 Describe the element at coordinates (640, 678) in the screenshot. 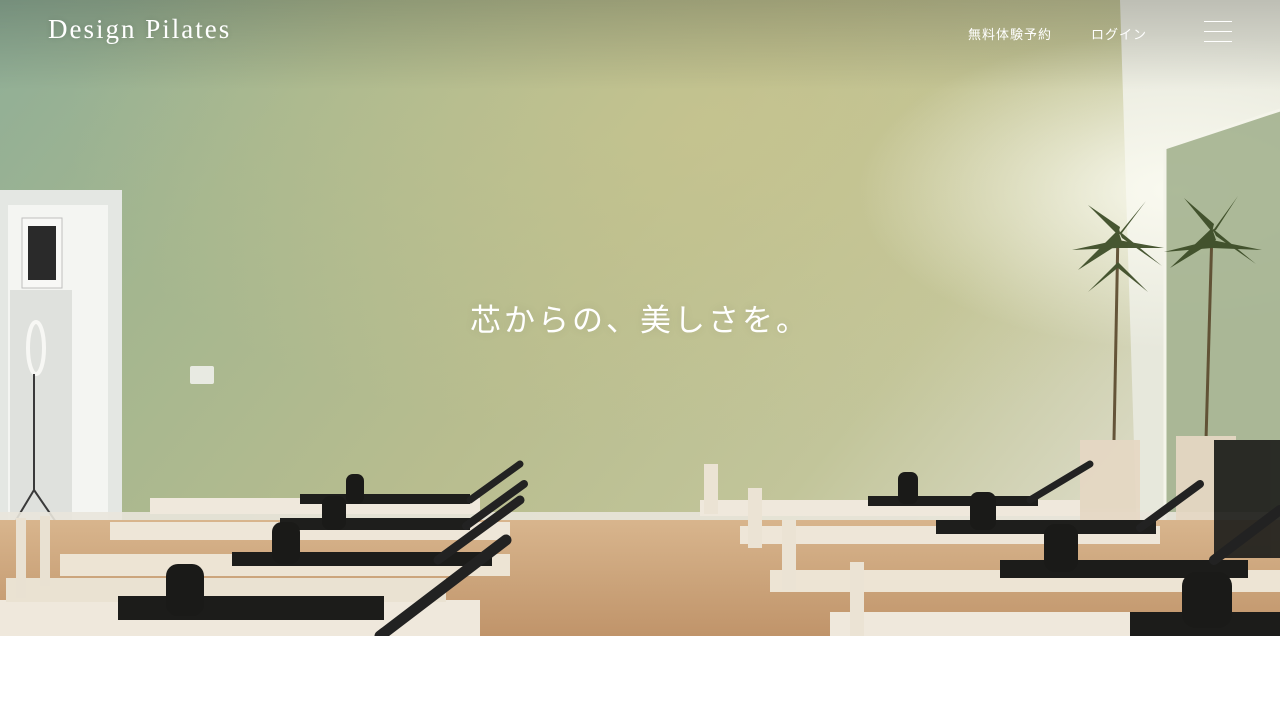

I see `below-hero-area` at that location.